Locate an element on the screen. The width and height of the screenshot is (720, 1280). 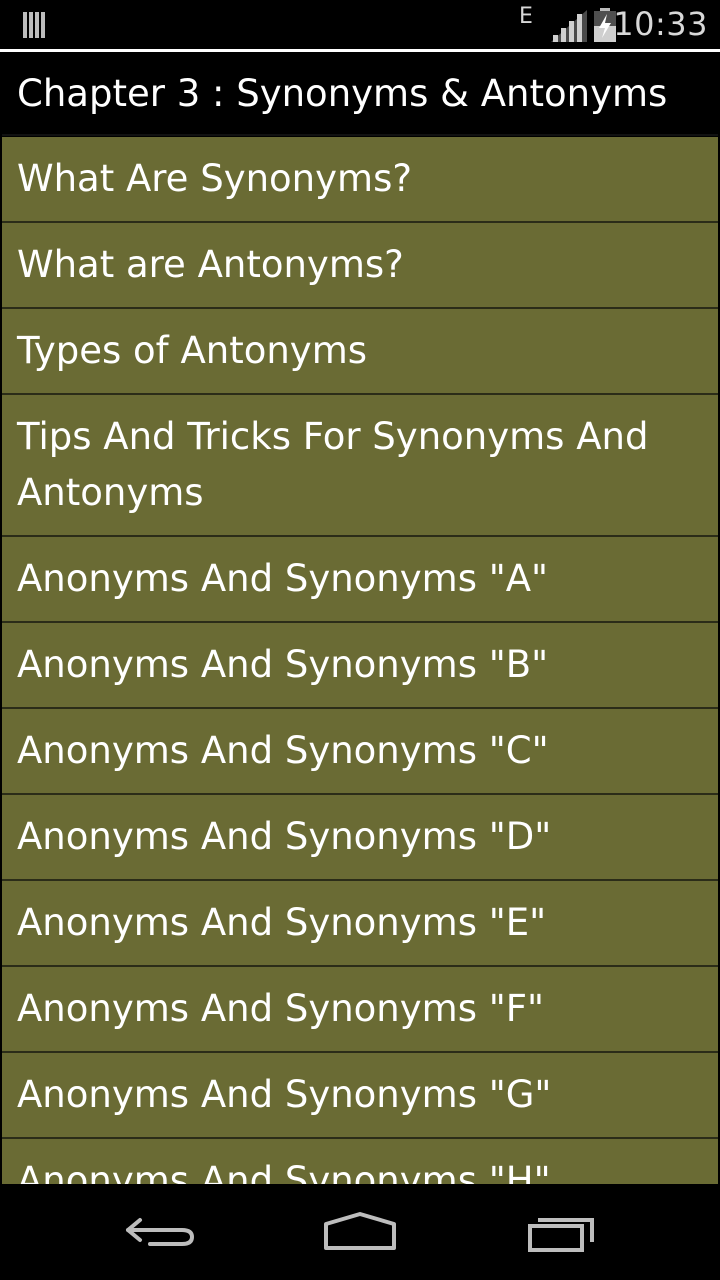
recents-icon is located at coordinates (562, 1231).